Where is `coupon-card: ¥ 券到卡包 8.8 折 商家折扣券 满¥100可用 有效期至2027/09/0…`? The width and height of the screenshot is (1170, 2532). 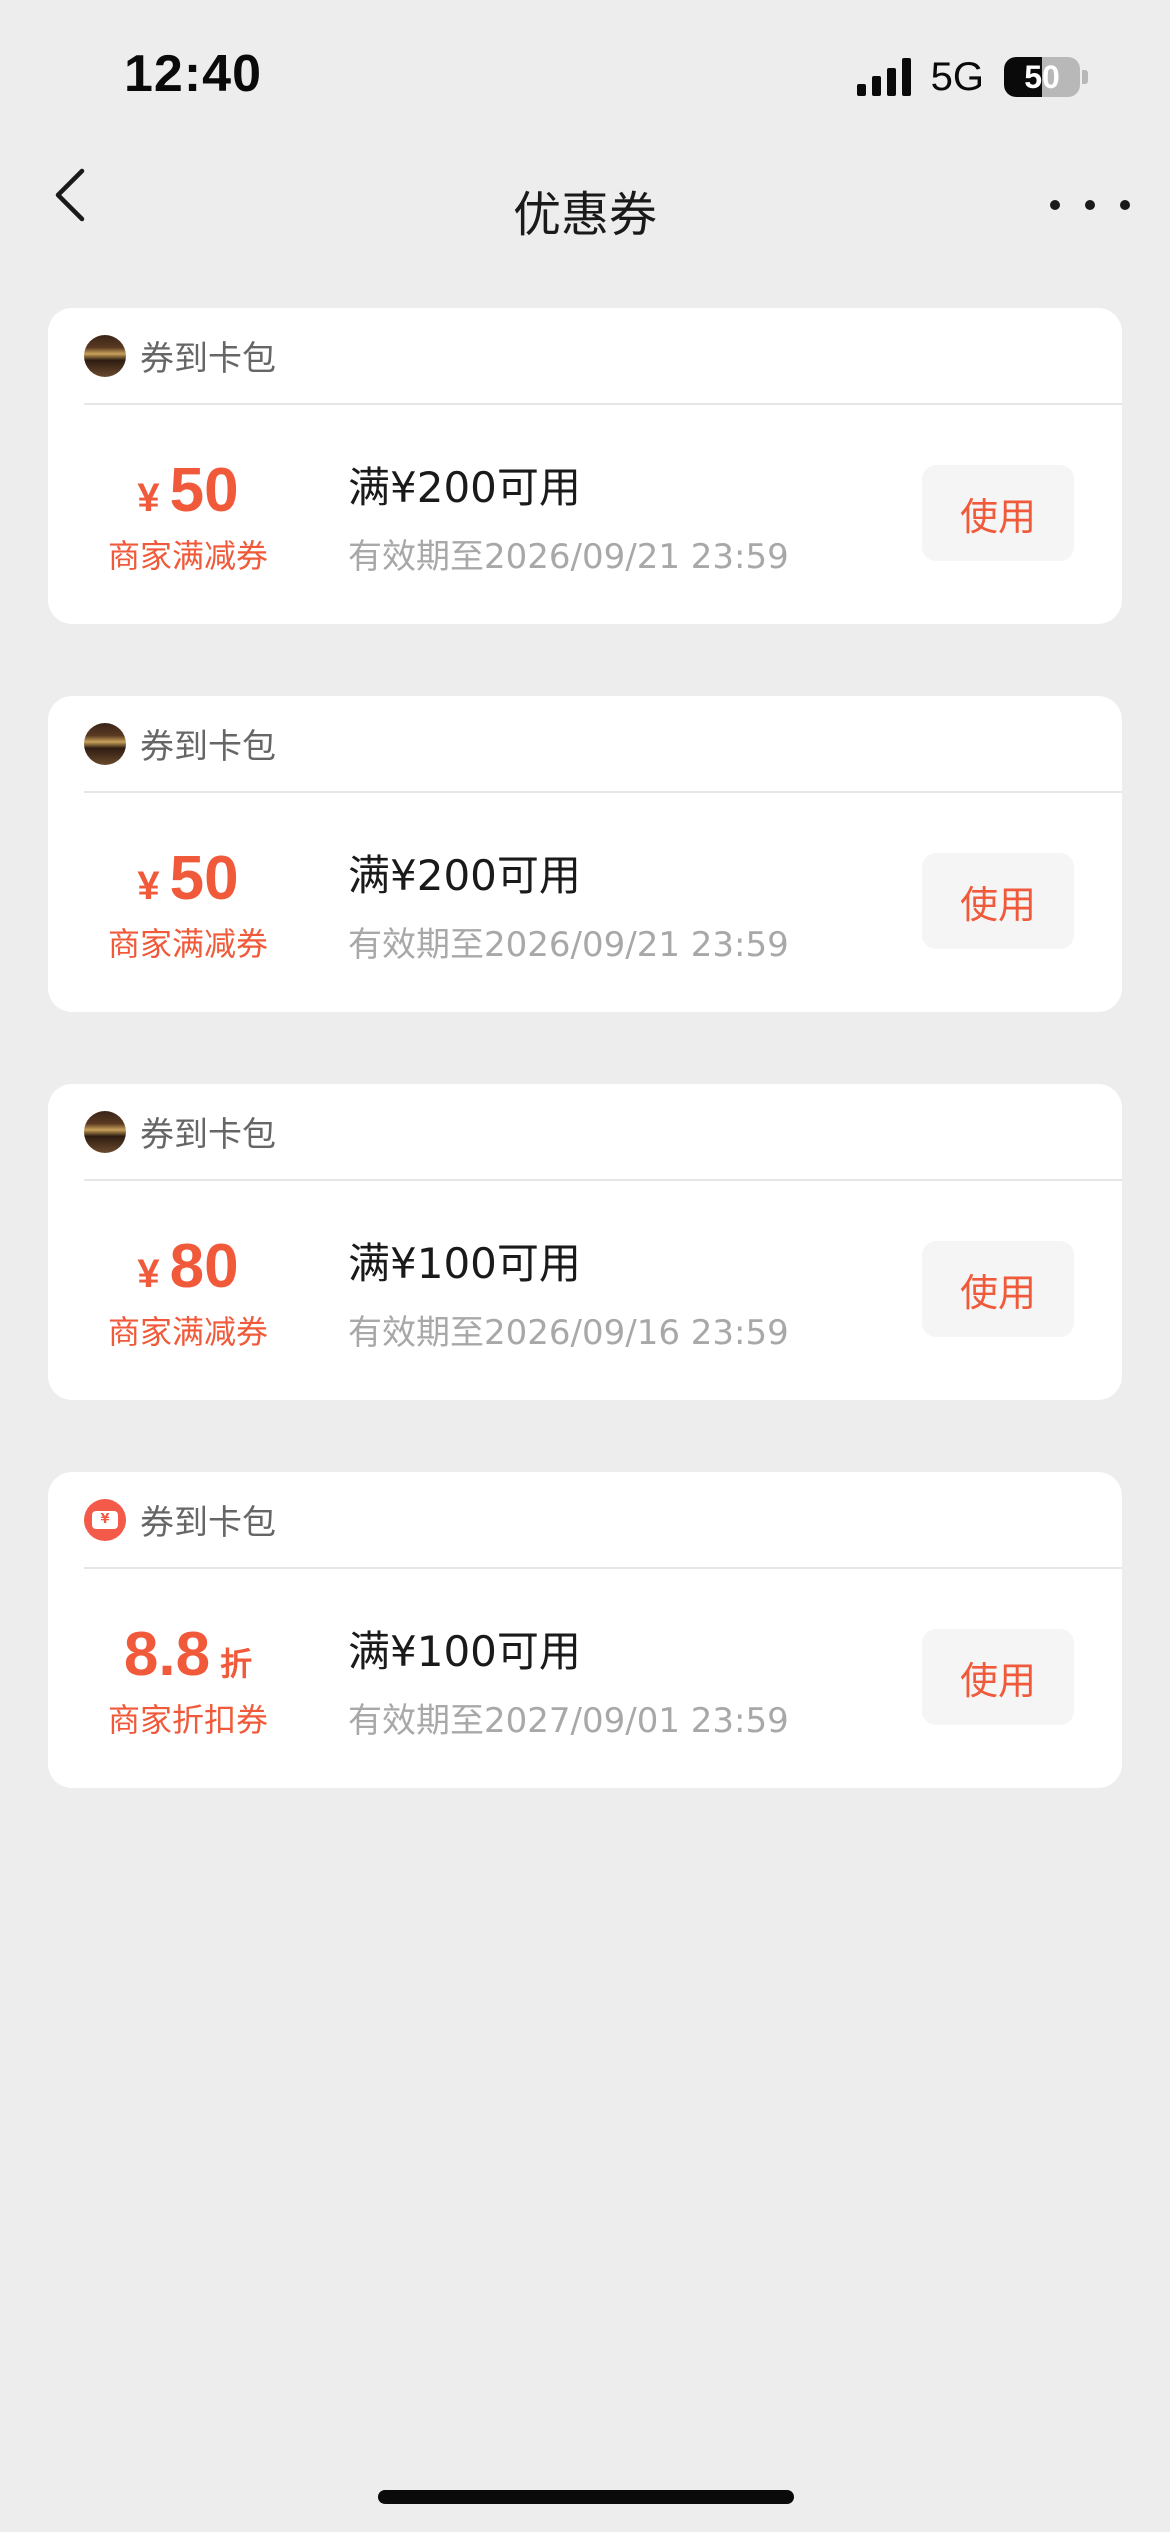
coupon-card: ¥ 券到卡包 8.8 折 商家折扣券 满¥100可用 有效期至2027/09/0… is located at coordinates (585, 1630).